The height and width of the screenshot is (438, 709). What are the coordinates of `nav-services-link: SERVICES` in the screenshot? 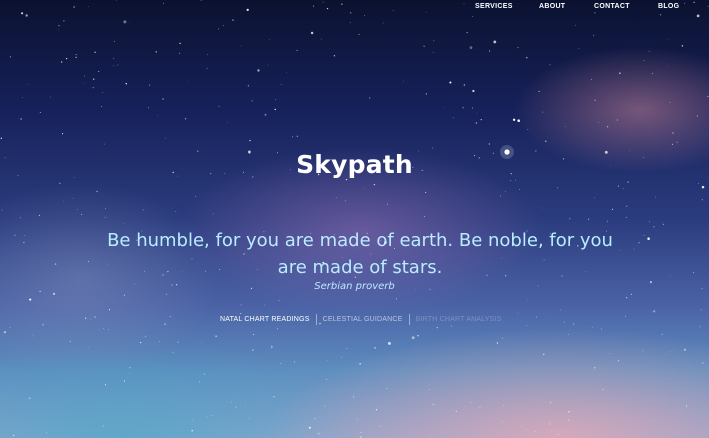 It's located at (507, 8).